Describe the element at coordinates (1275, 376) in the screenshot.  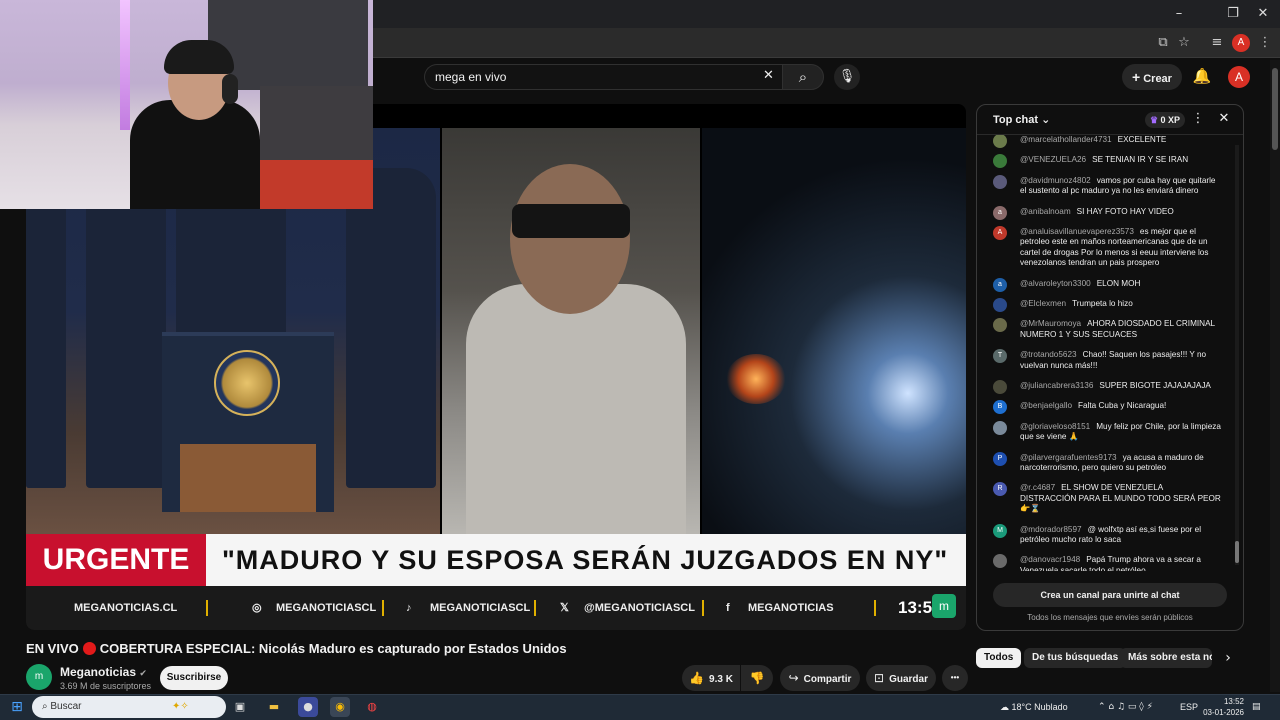
I see `page-scrollbar` at that location.